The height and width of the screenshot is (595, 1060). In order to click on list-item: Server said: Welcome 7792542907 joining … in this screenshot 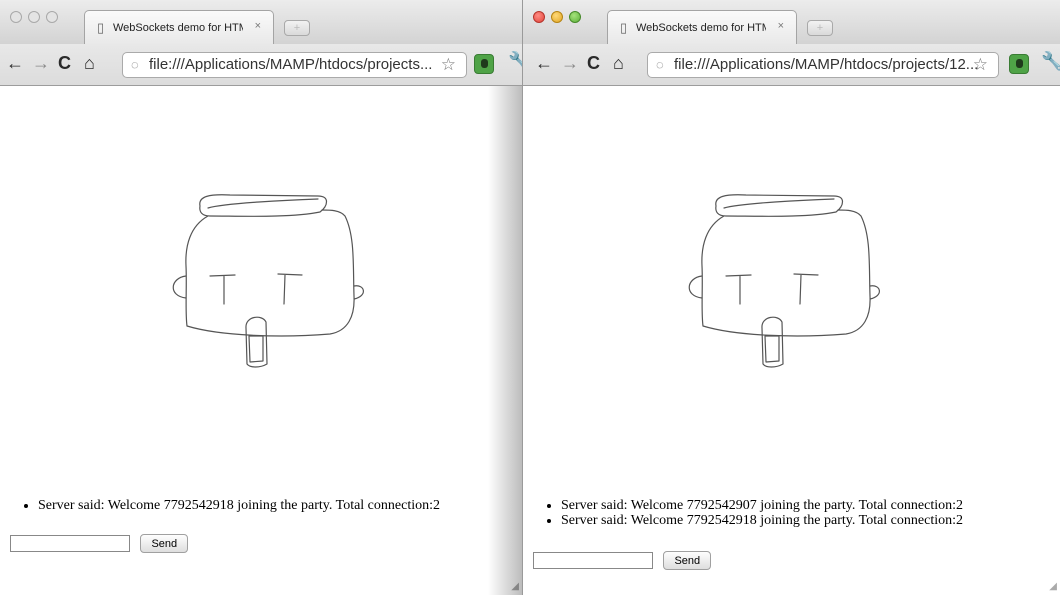, I will do `click(762, 505)`.